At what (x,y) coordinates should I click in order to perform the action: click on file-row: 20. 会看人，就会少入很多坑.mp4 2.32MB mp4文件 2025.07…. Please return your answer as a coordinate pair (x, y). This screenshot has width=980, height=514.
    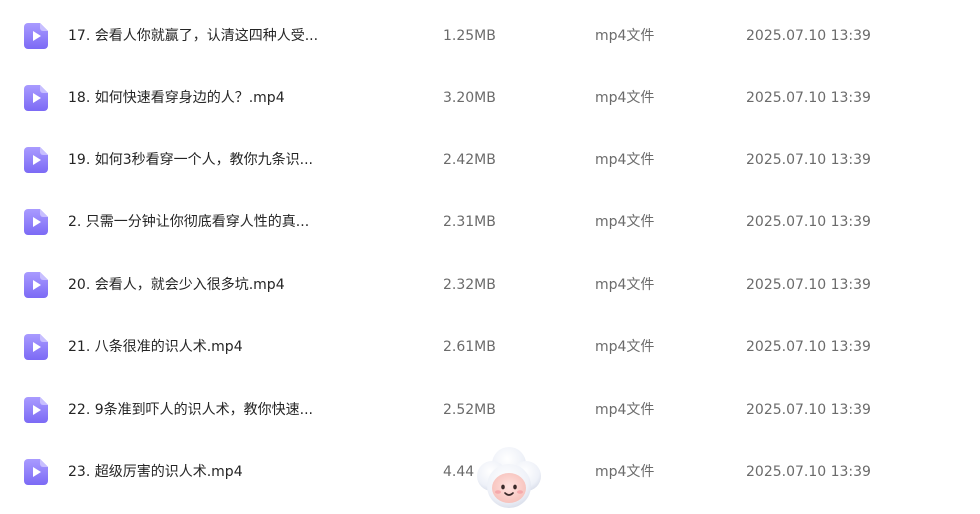
    Looking at the image, I should click on (490, 285).